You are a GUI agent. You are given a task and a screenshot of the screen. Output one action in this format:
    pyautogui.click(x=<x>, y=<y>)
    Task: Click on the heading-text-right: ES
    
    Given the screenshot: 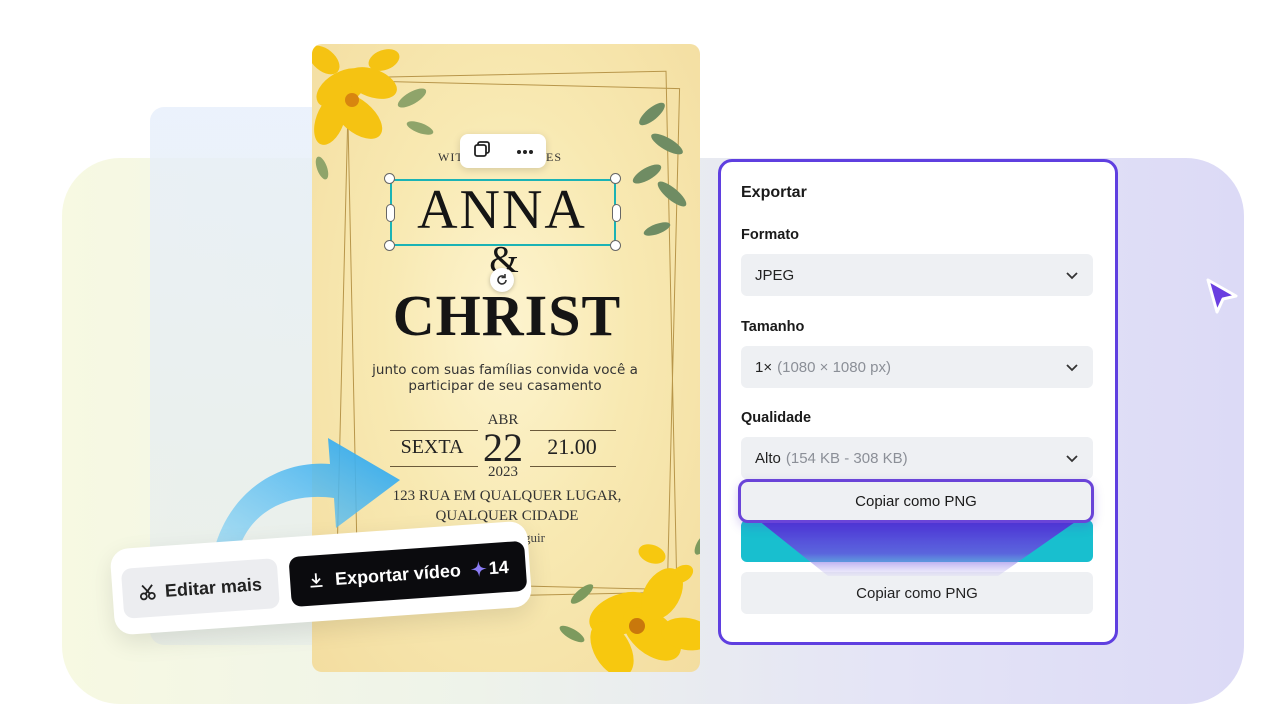 What is the action you would take?
    pyautogui.click(x=554, y=157)
    